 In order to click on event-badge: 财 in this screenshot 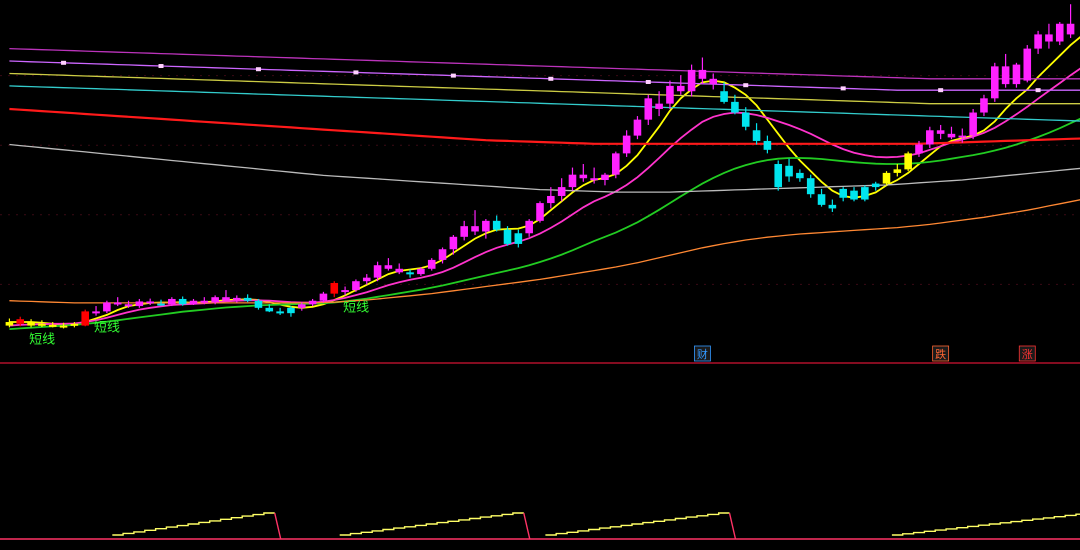, I will do `click(702, 353)`.